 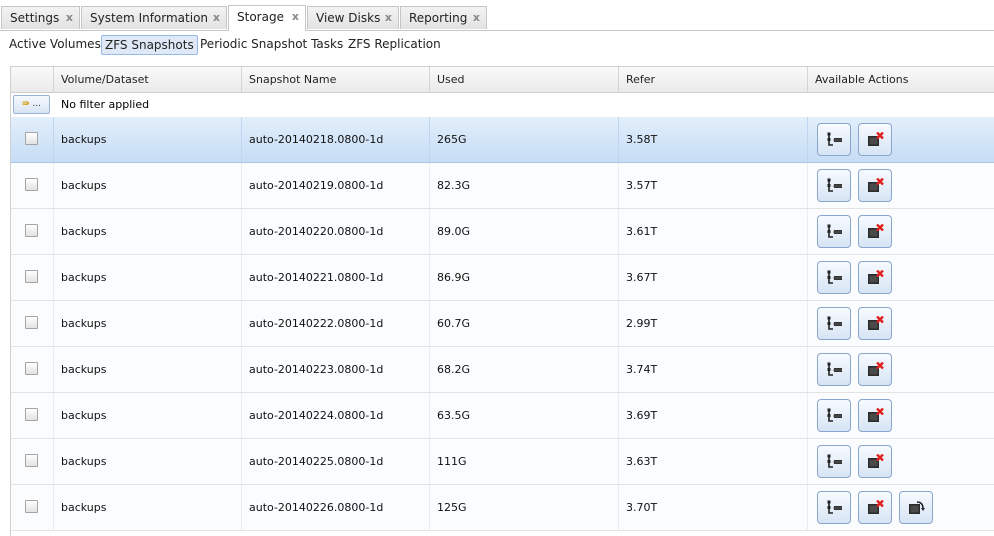 I want to click on rollback-button, so click(x=916, y=507).